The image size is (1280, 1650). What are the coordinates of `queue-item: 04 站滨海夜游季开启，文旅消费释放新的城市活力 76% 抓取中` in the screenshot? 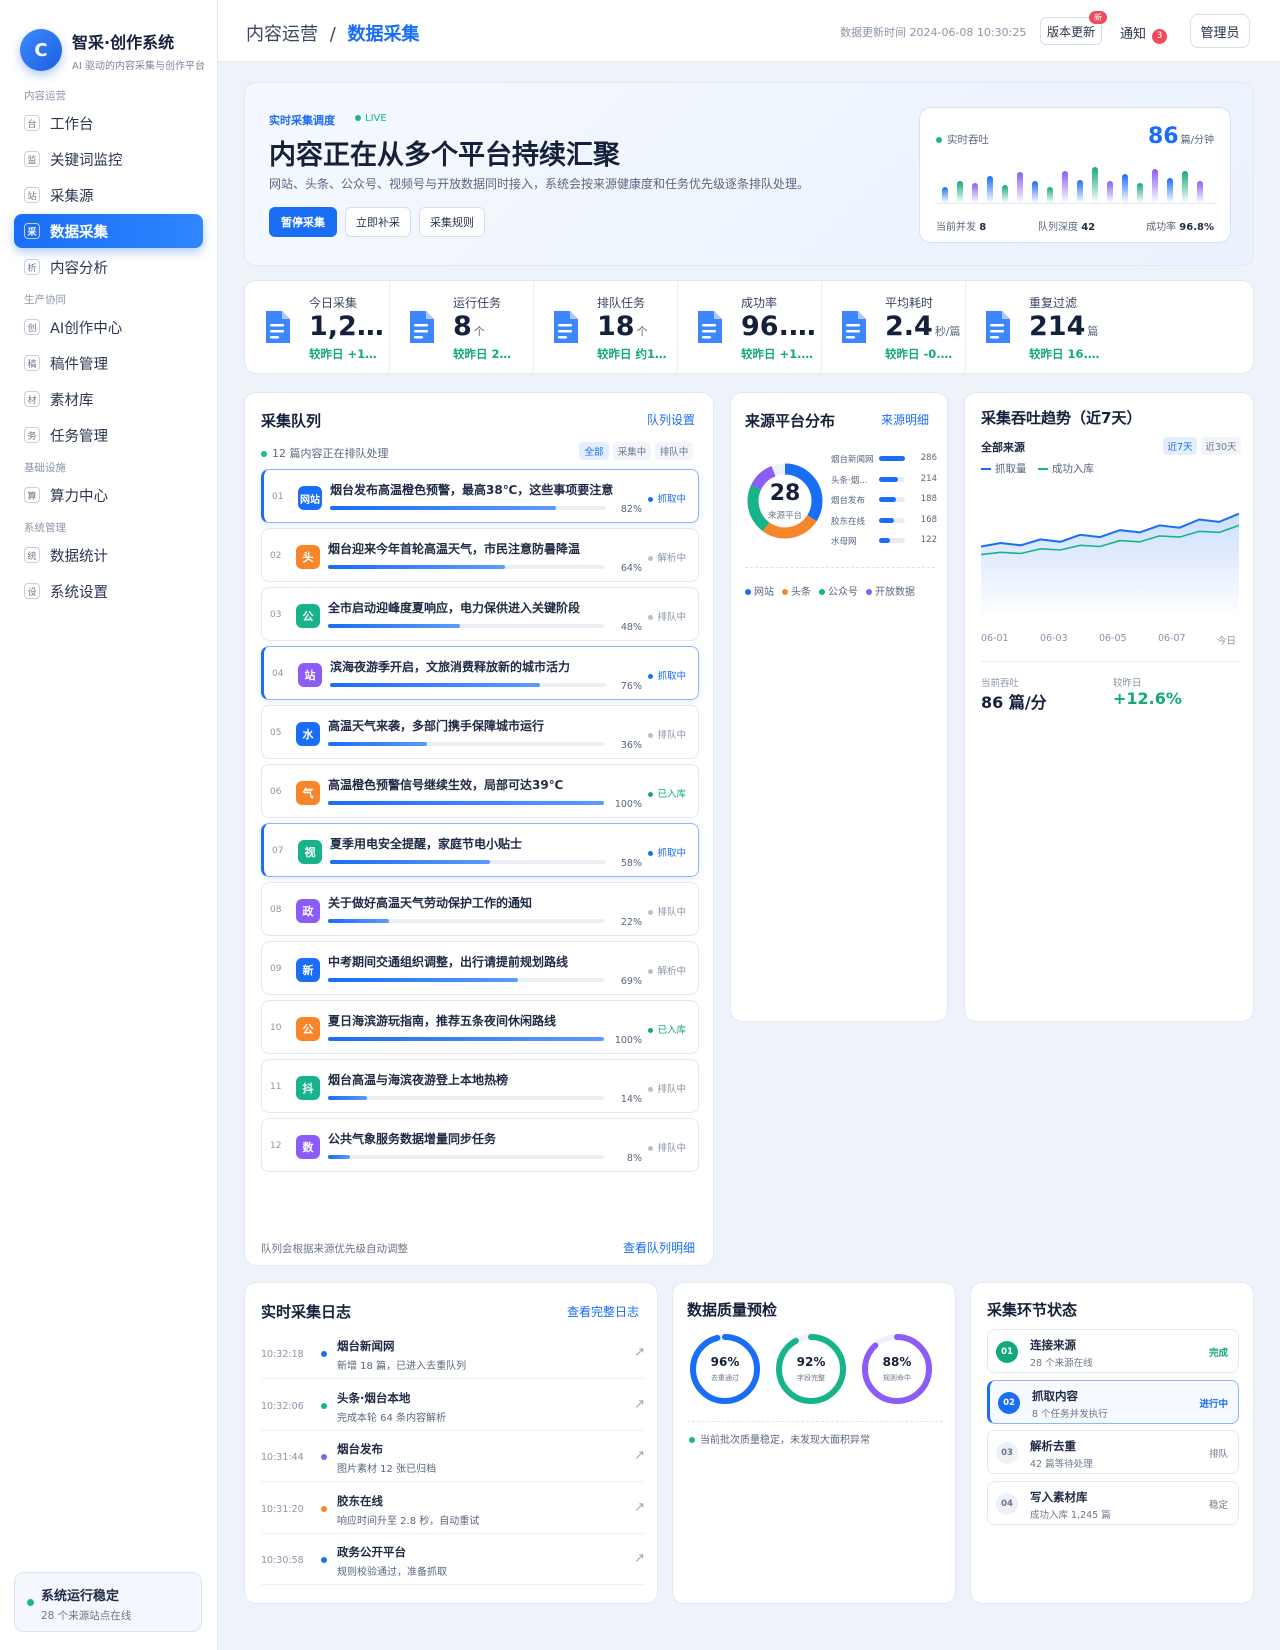 It's located at (480, 673).